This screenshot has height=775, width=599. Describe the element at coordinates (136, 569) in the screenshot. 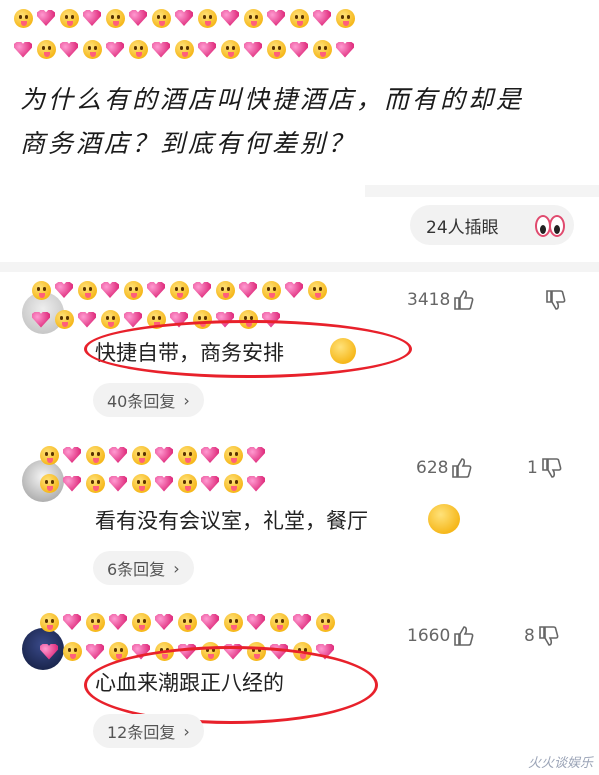

I see `replies-count: 6条回复` at that location.